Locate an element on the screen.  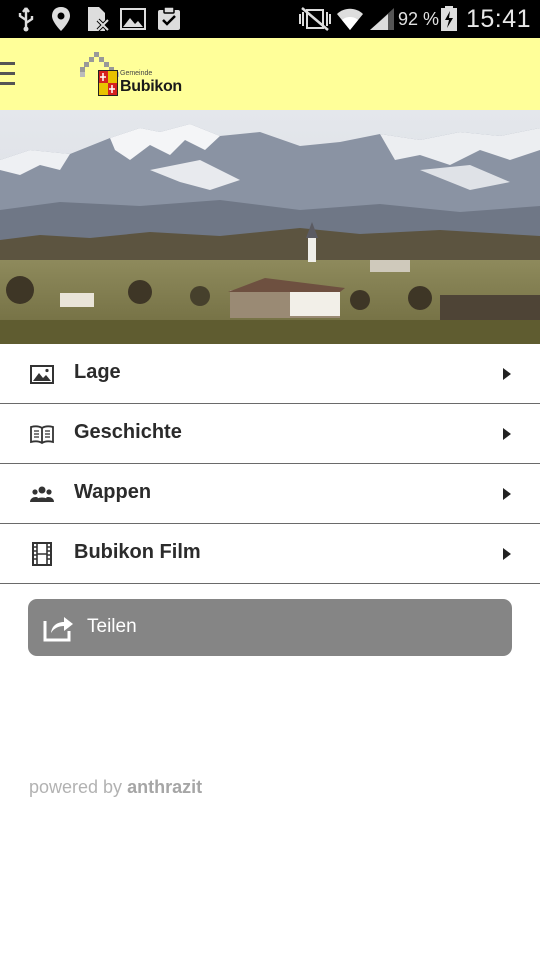
menu-item-label: Geschichte is located at coordinates (128, 432).